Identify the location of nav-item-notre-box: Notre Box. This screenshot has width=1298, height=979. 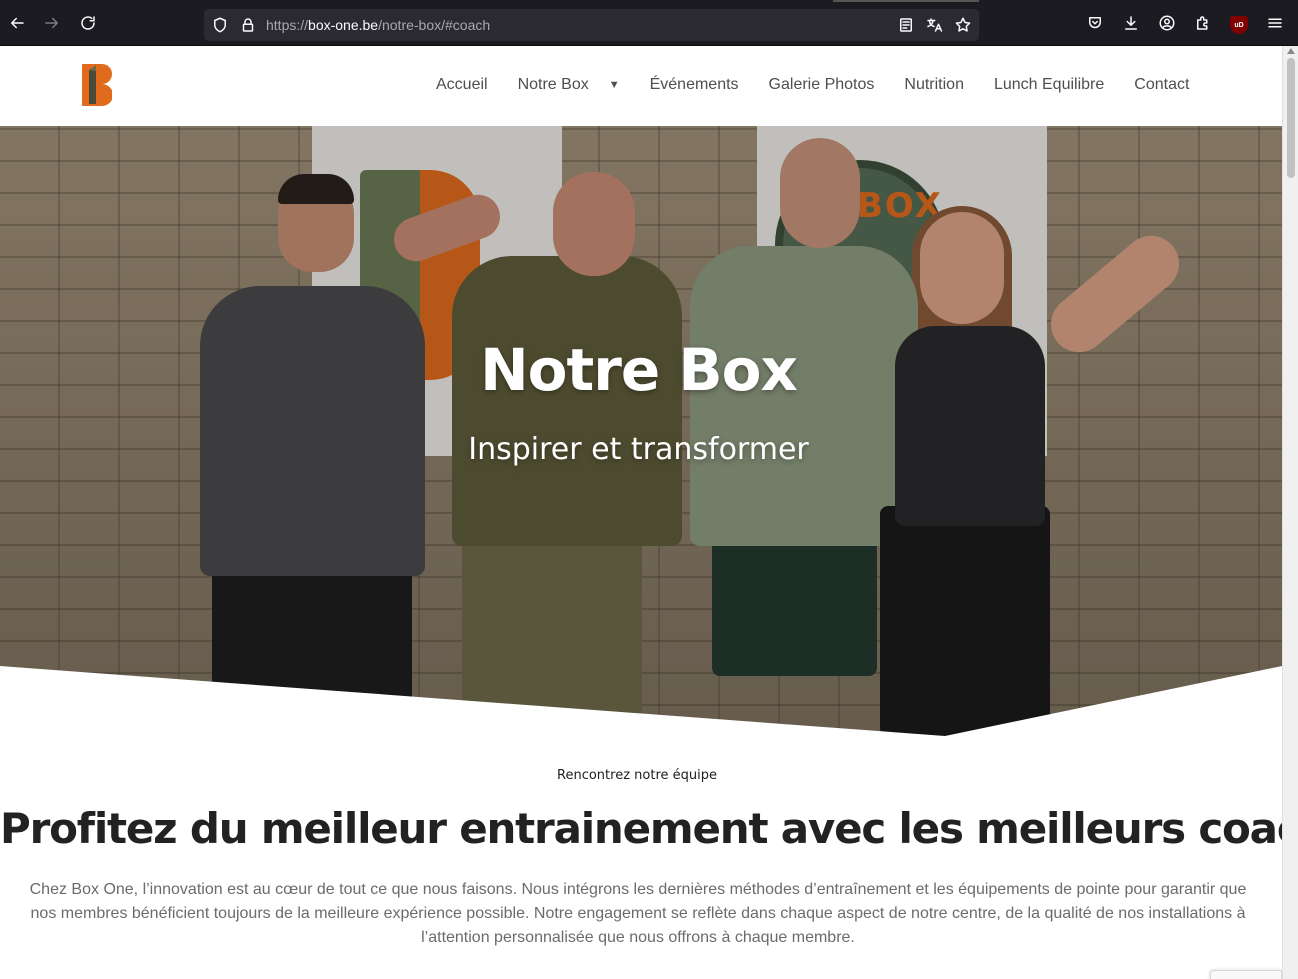
(553, 85).